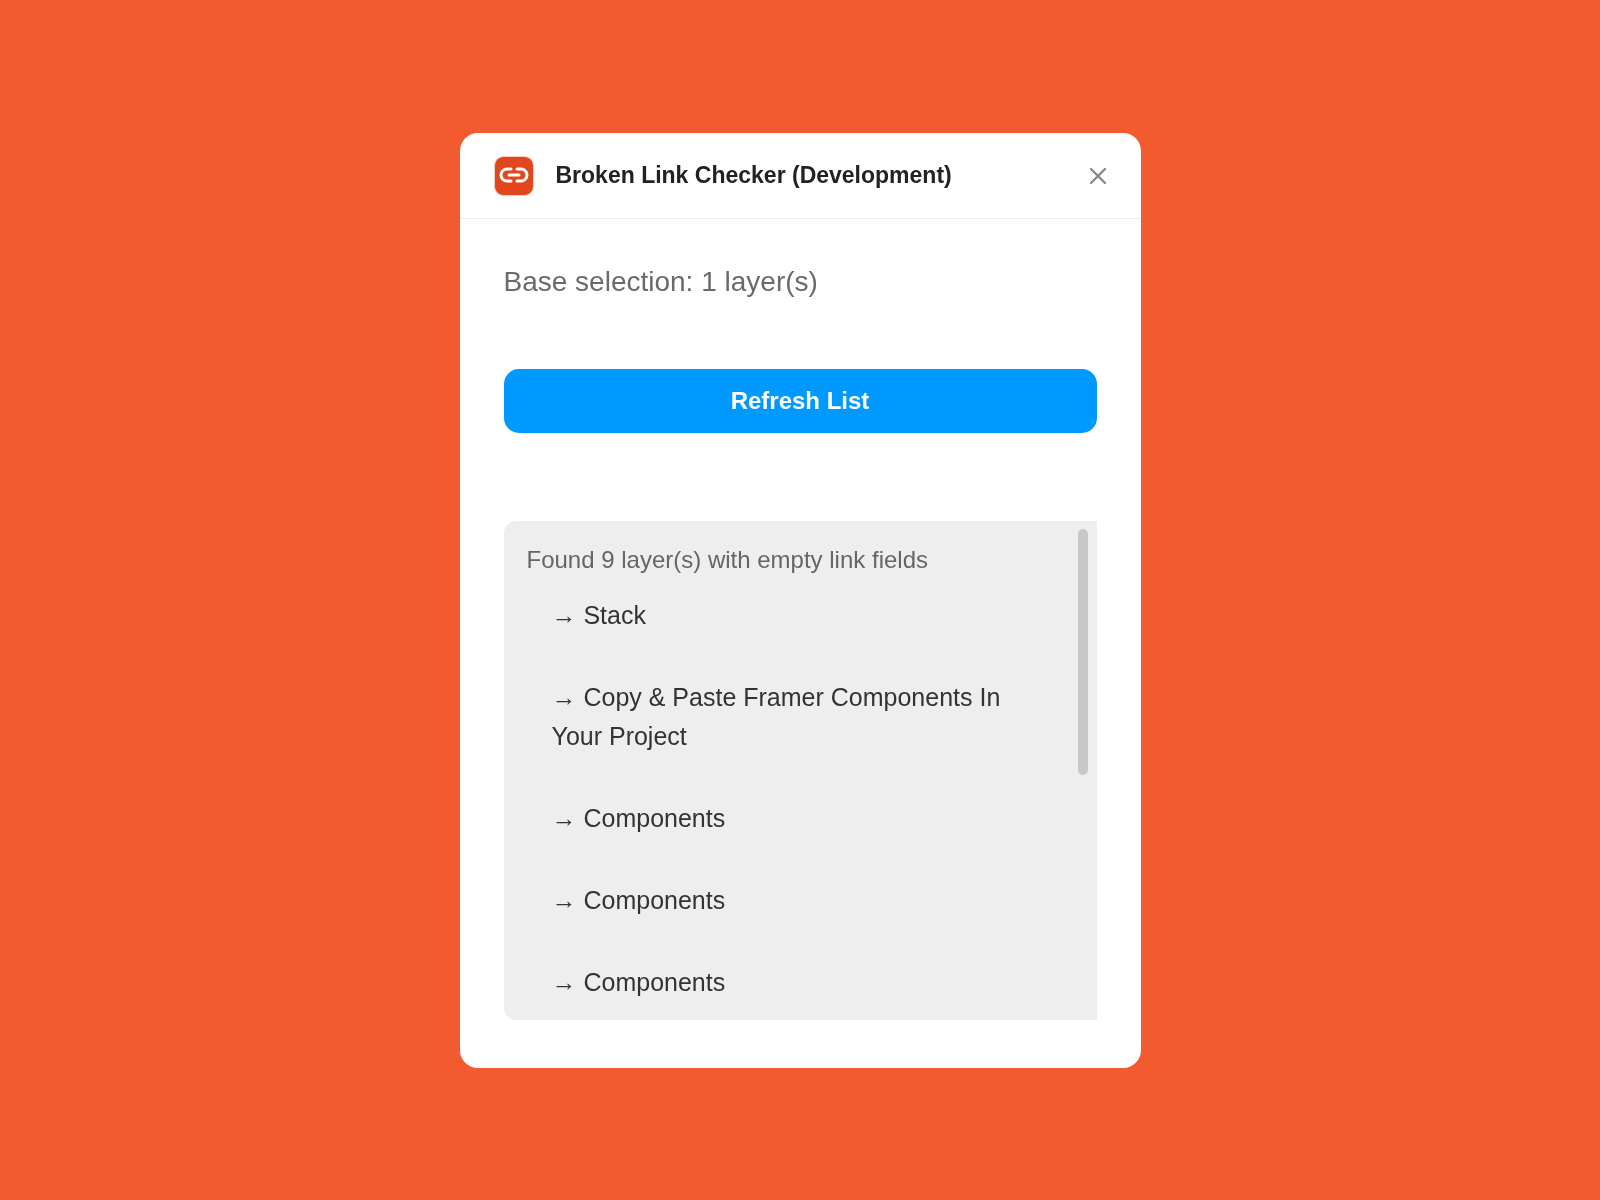 This screenshot has width=1600, height=1200. What do you see at coordinates (754, 175) in the screenshot?
I see `window-title: Broken Link Checker (Development)` at bounding box center [754, 175].